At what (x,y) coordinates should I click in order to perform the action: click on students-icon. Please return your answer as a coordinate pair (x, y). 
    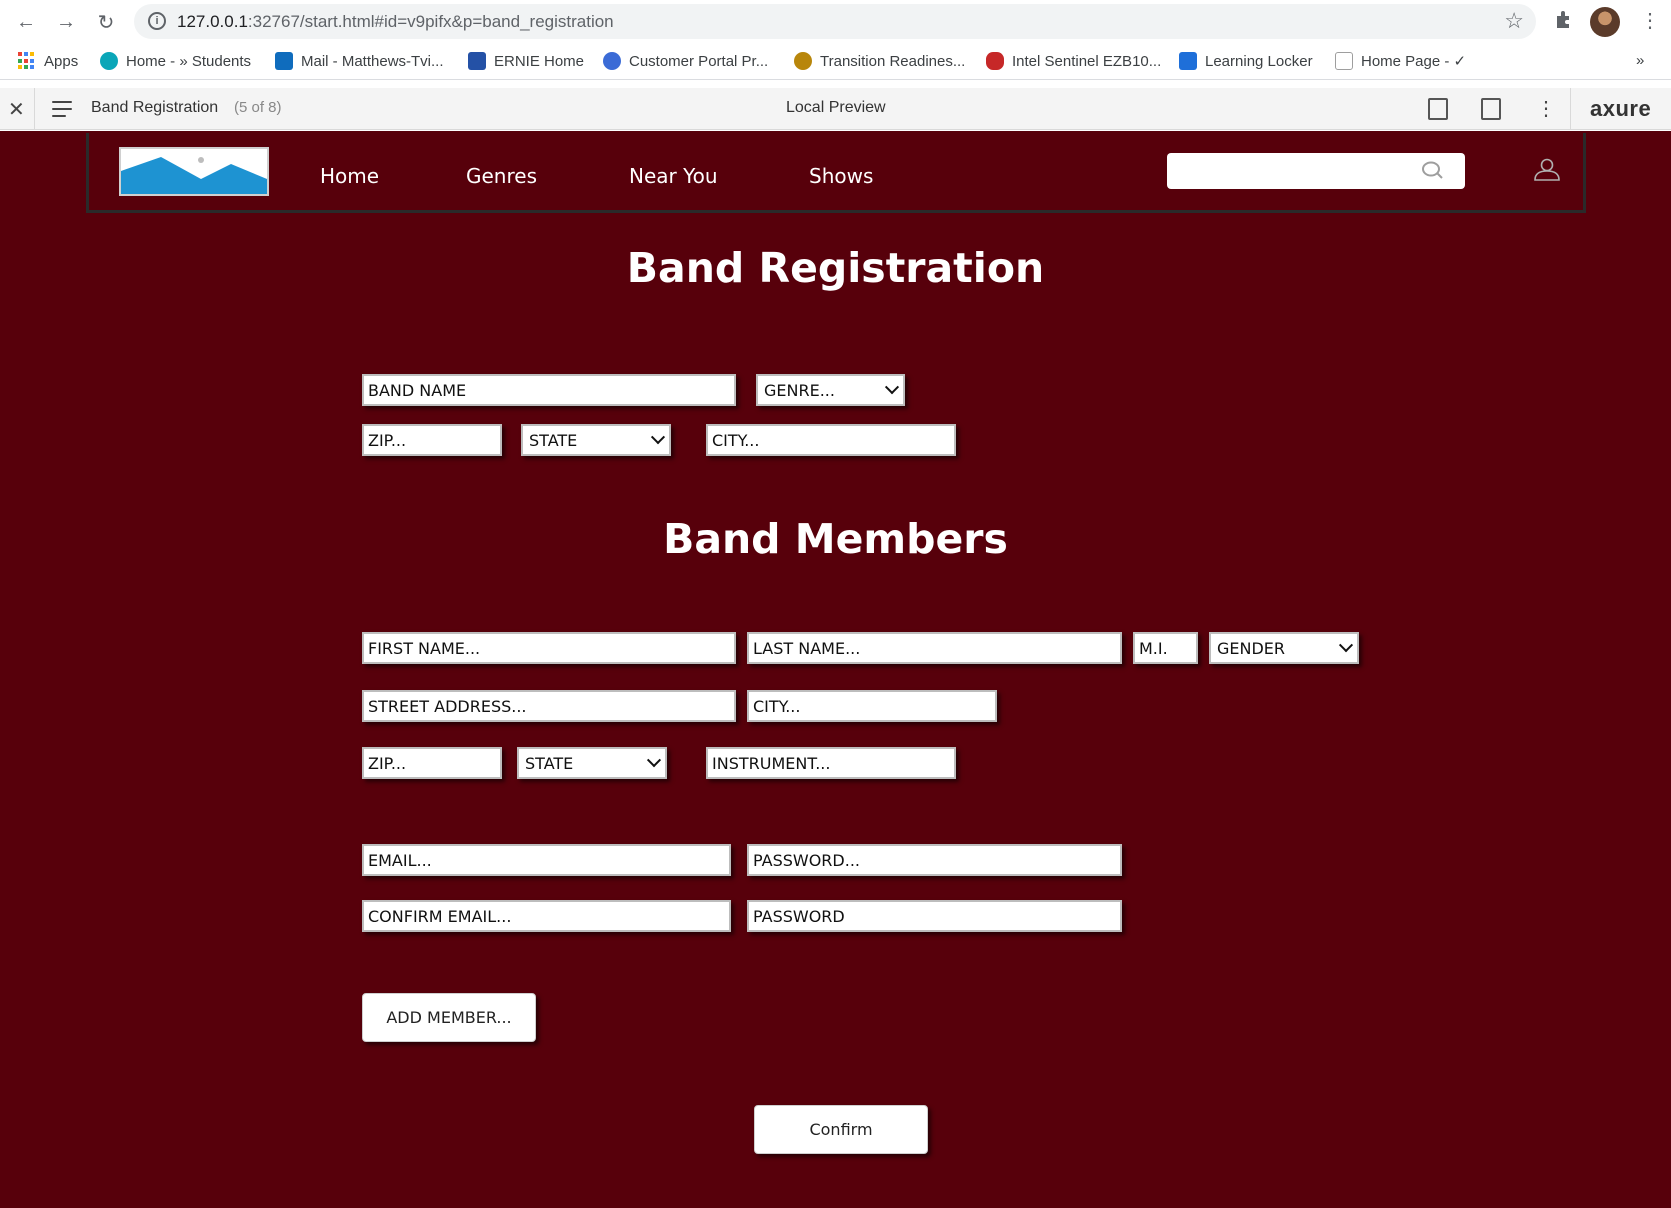
    Looking at the image, I should click on (109, 61).